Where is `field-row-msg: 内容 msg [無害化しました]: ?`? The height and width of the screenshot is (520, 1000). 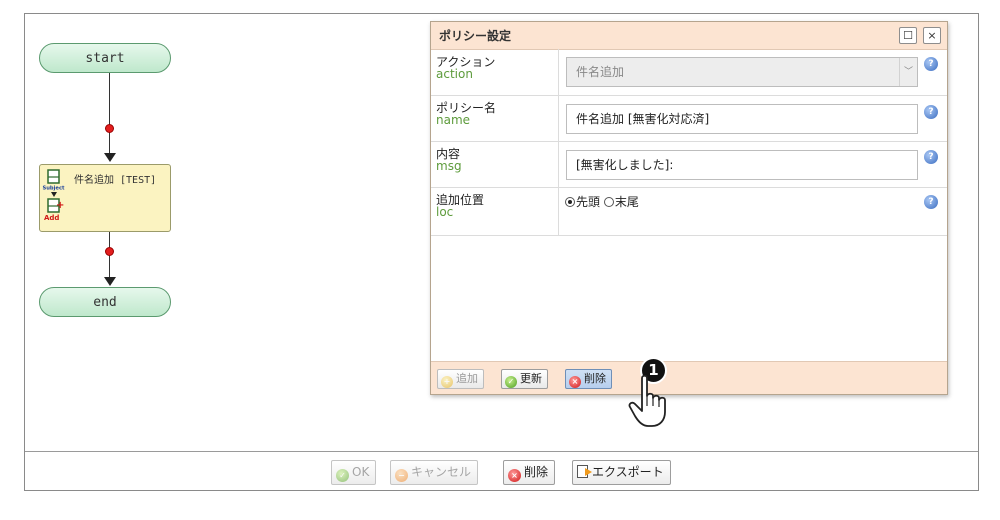
field-row-msg: 内容 msg [無害化しました]: ? is located at coordinates (689, 164).